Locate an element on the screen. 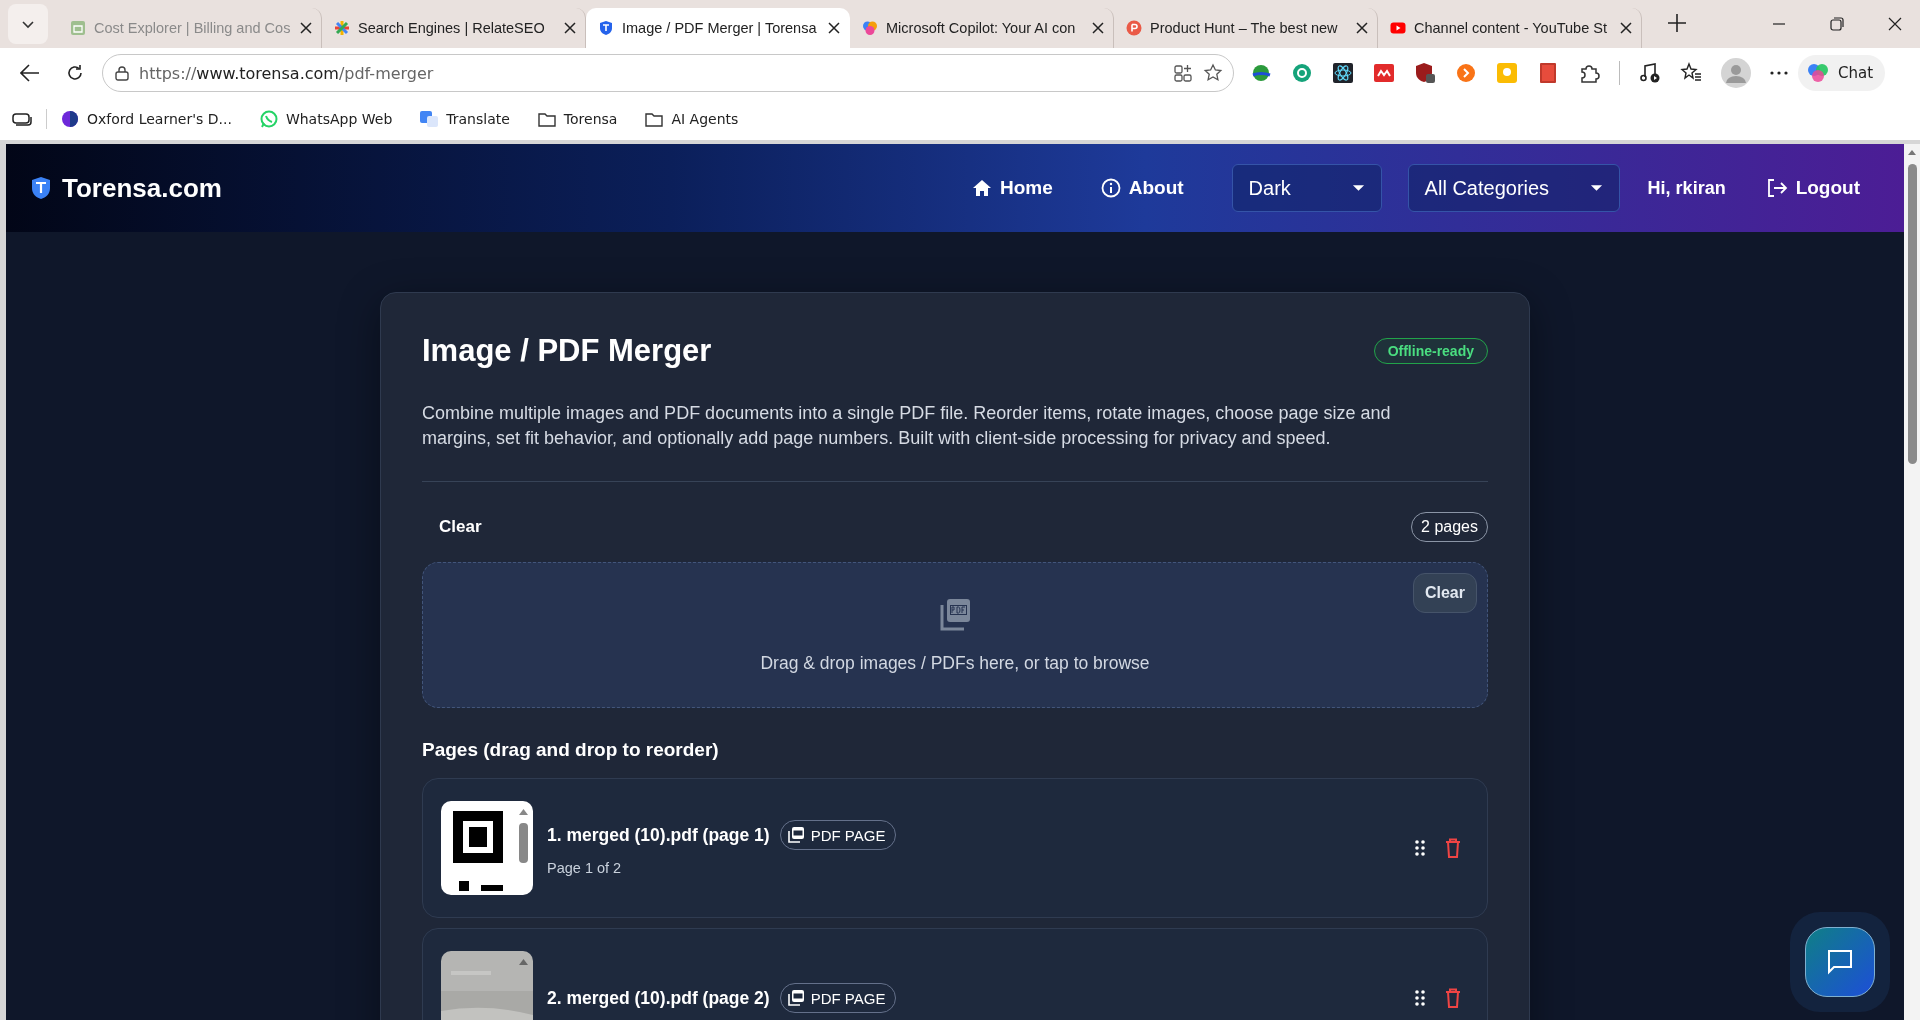 The height and width of the screenshot is (1020, 1920). split-screen-icon is located at coordinates (1183, 73).